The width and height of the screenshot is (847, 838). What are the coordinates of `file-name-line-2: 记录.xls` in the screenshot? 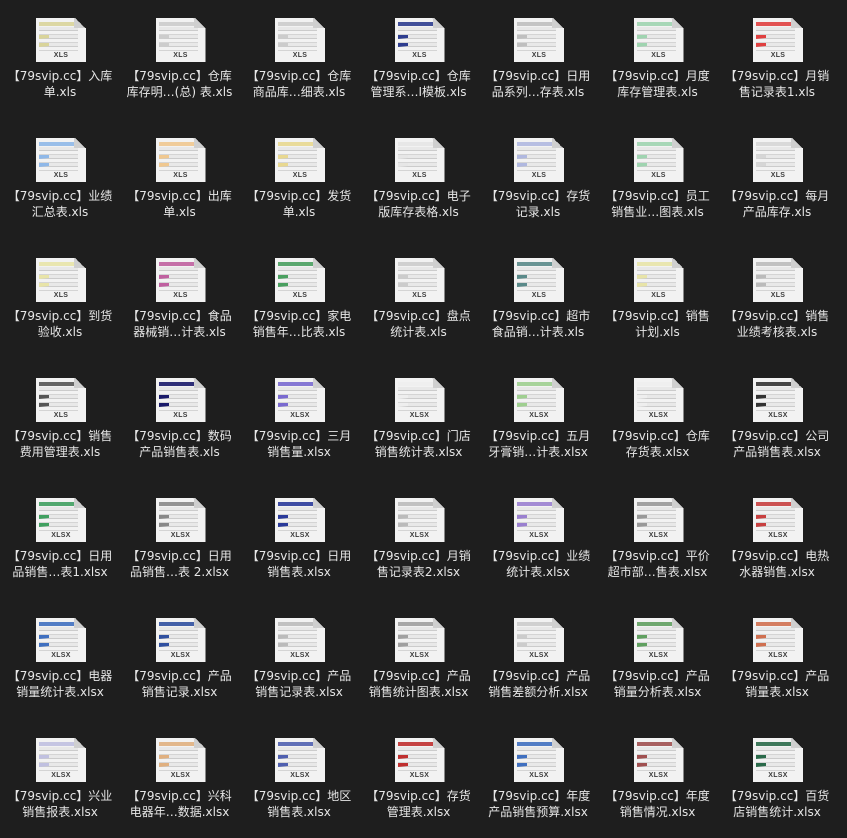 It's located at (538, 212).